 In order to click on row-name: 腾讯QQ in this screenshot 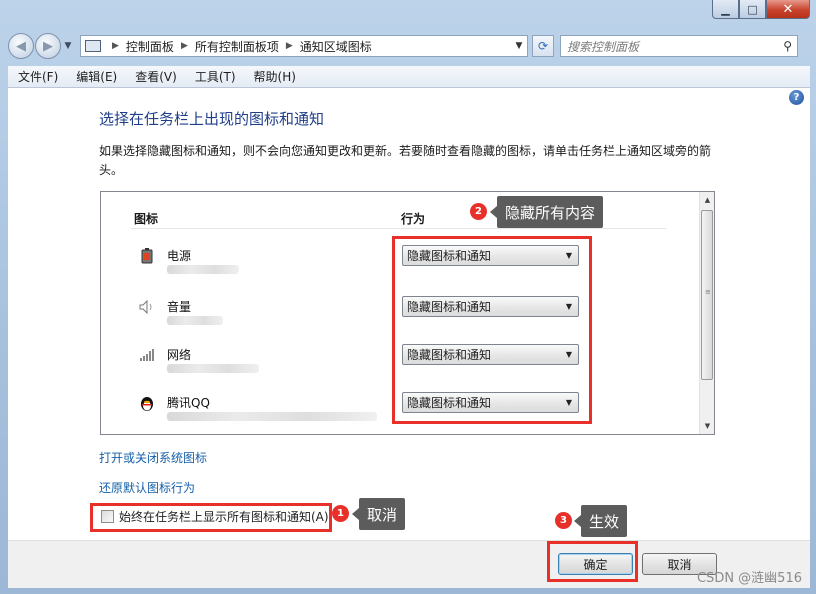, I will do `click(188, 403)`.